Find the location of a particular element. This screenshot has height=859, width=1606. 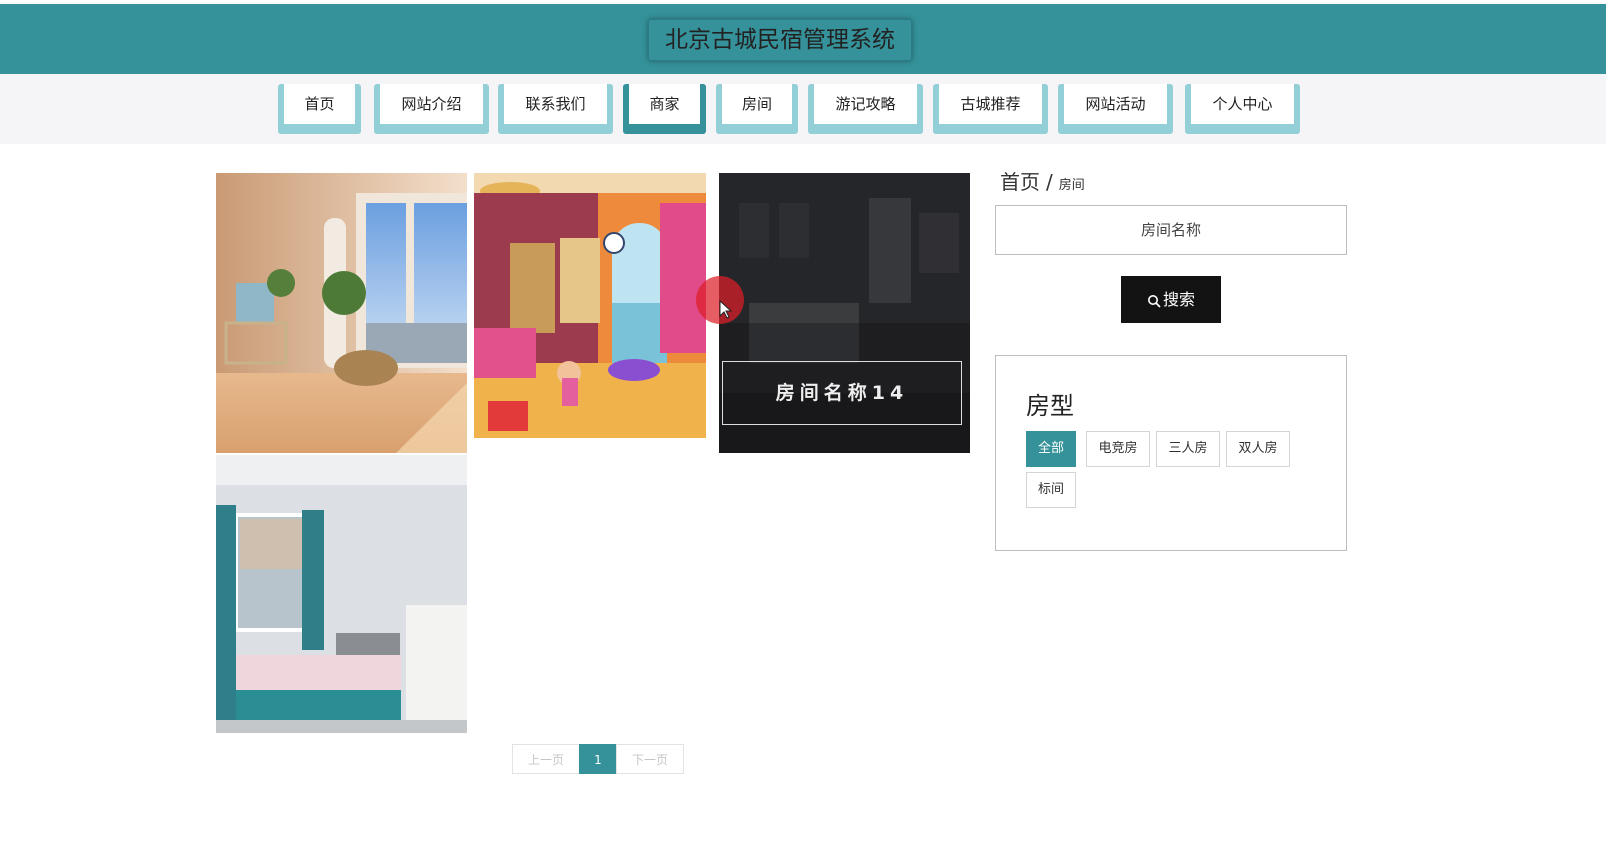

nav-item-label: 联系我们 is located at coordinates (555, 104).